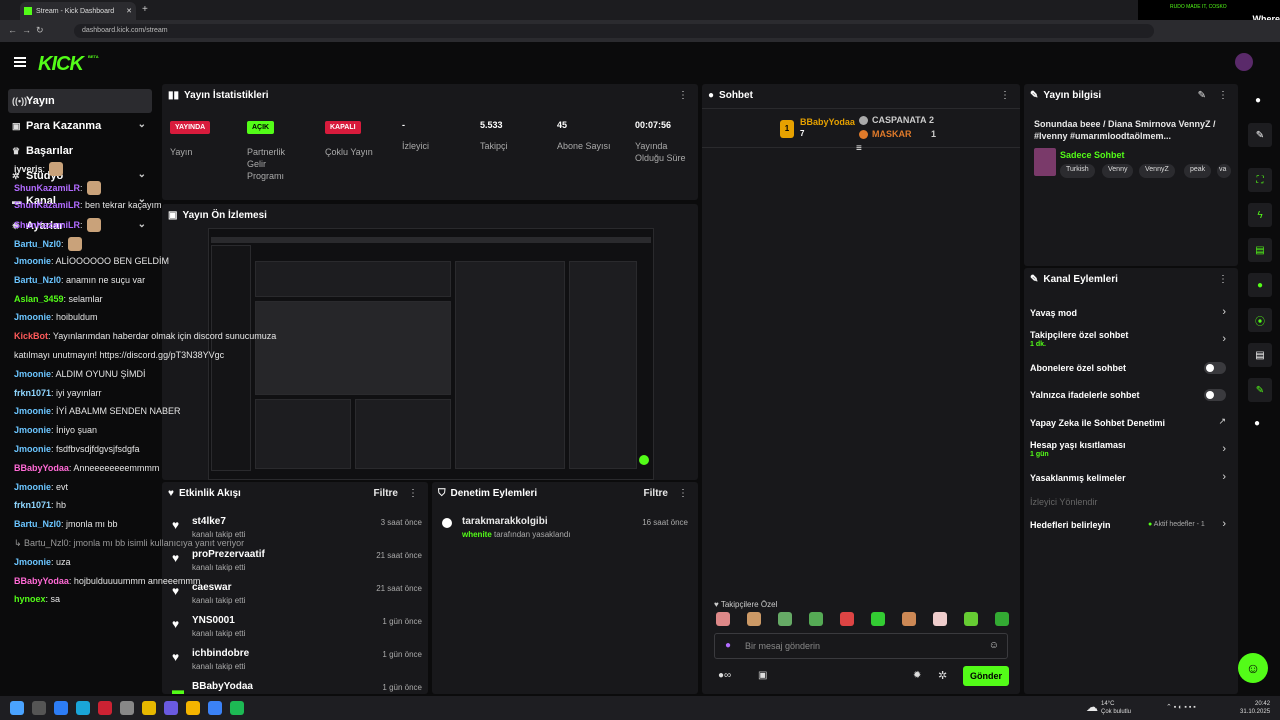 Image resolution: width=1280 pixels, height=720 pixels. Describe the element at coordinates (149, 708) in the screenshot. I see `file-explorer-icon` at that location.